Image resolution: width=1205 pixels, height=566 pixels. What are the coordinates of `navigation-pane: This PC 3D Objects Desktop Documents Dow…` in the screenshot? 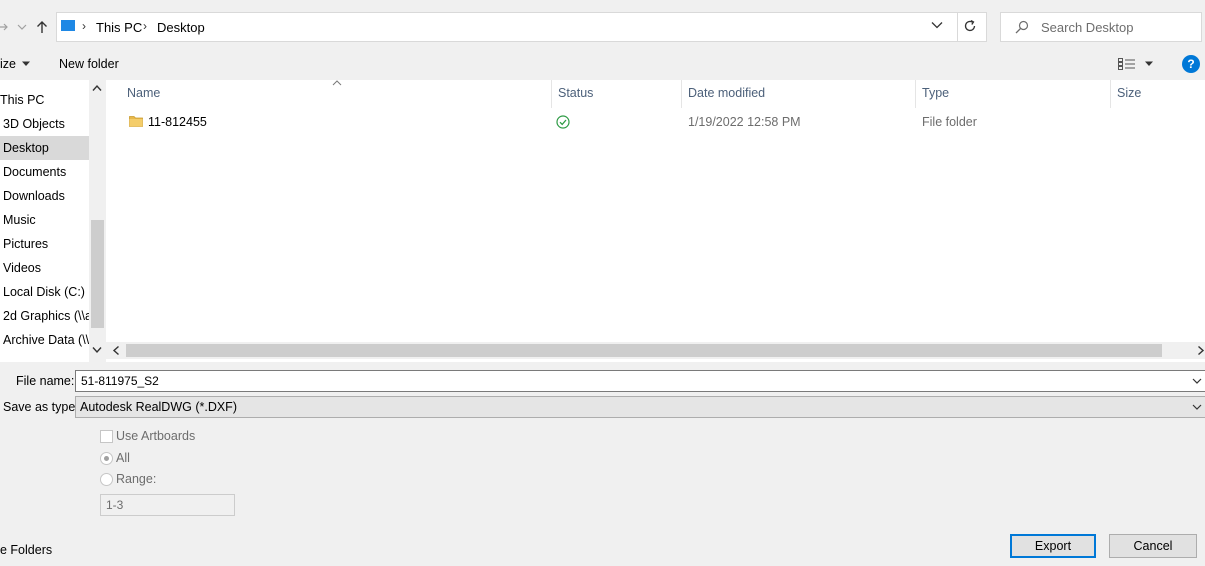 It's located at (53, 221).